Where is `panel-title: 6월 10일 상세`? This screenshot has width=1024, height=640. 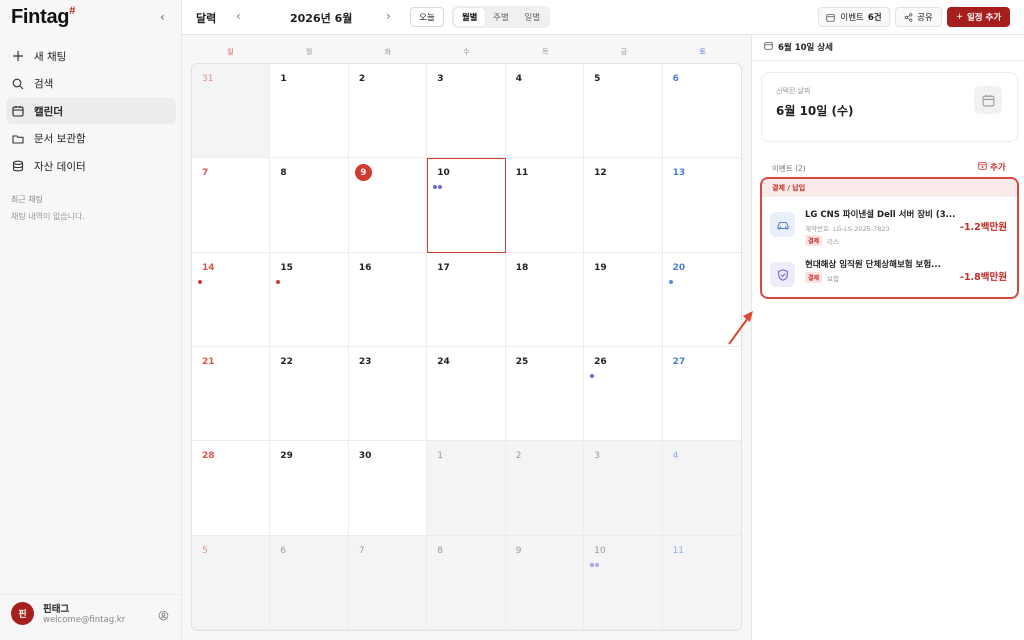
panel-title: 6월 10일 상세 is located at coordinates (805, 48).